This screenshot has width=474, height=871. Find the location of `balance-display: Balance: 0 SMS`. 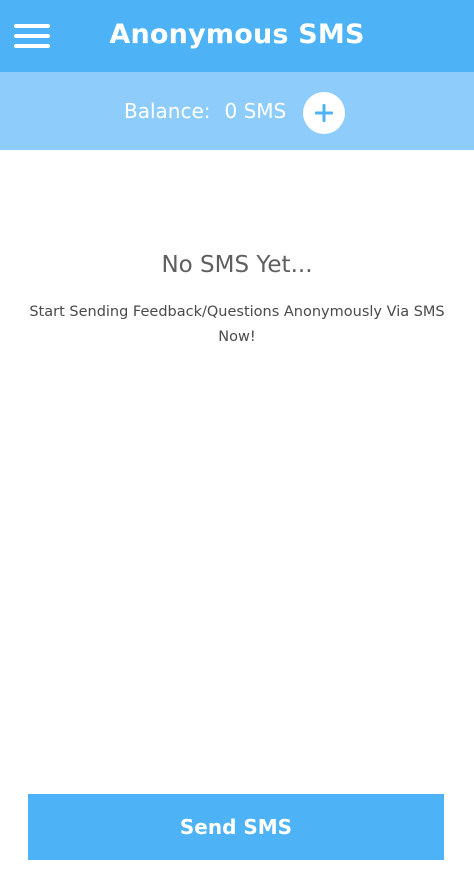

balance-display: Balance: 0 SMS is located at coordinates (205, 111).